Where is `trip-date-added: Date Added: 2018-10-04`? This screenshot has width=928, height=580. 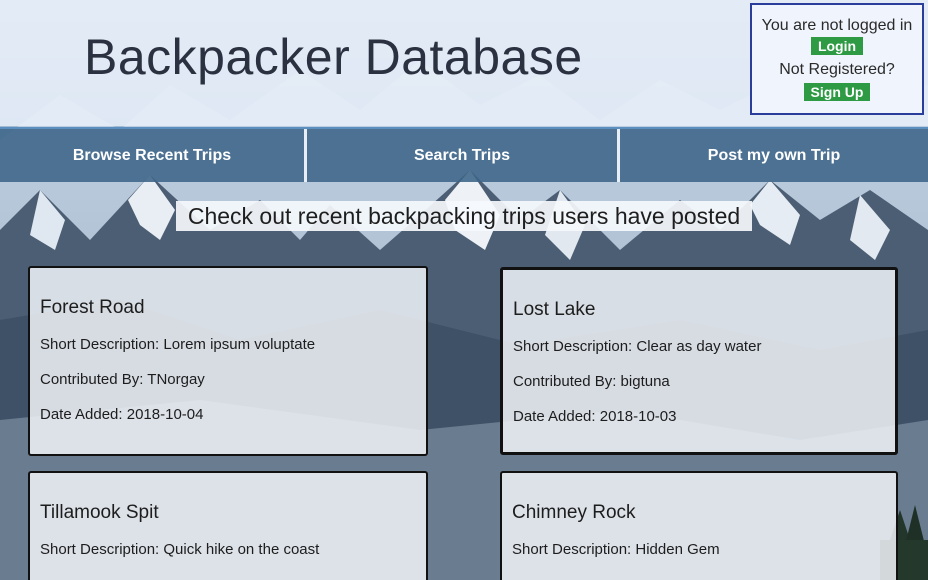 trip-date-added: Date Added: 2018-10-04 is located at coordinates (122, 414).